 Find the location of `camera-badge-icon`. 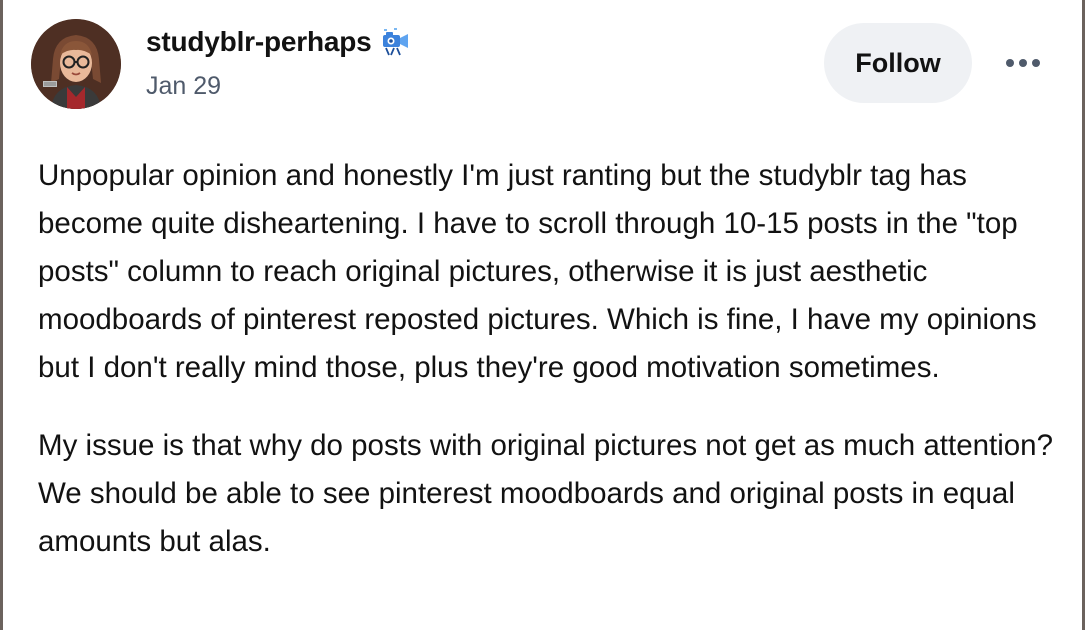

camera-badge-icon is located at coordinates (396, 42).